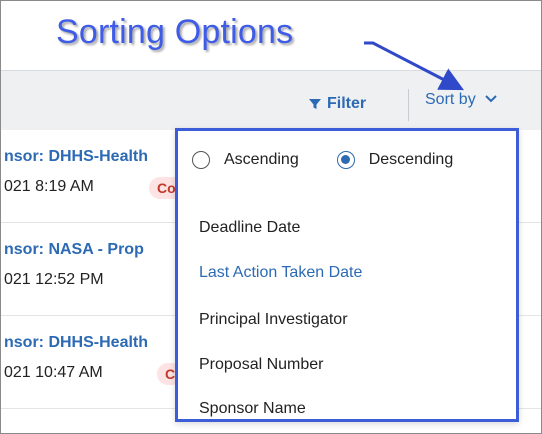 The image size is (542, 434). Describe the element at coordinates (261, 365) in the screenshot. I see `sort-field-proposal-number: Proposal Number` at that location.